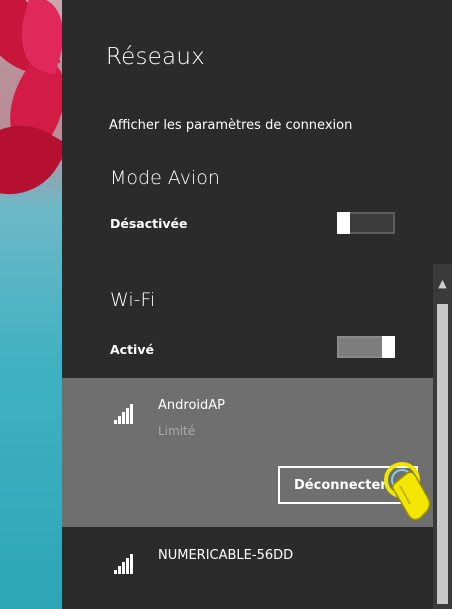  I want to click on wifi-toggle, so click(366, 347).